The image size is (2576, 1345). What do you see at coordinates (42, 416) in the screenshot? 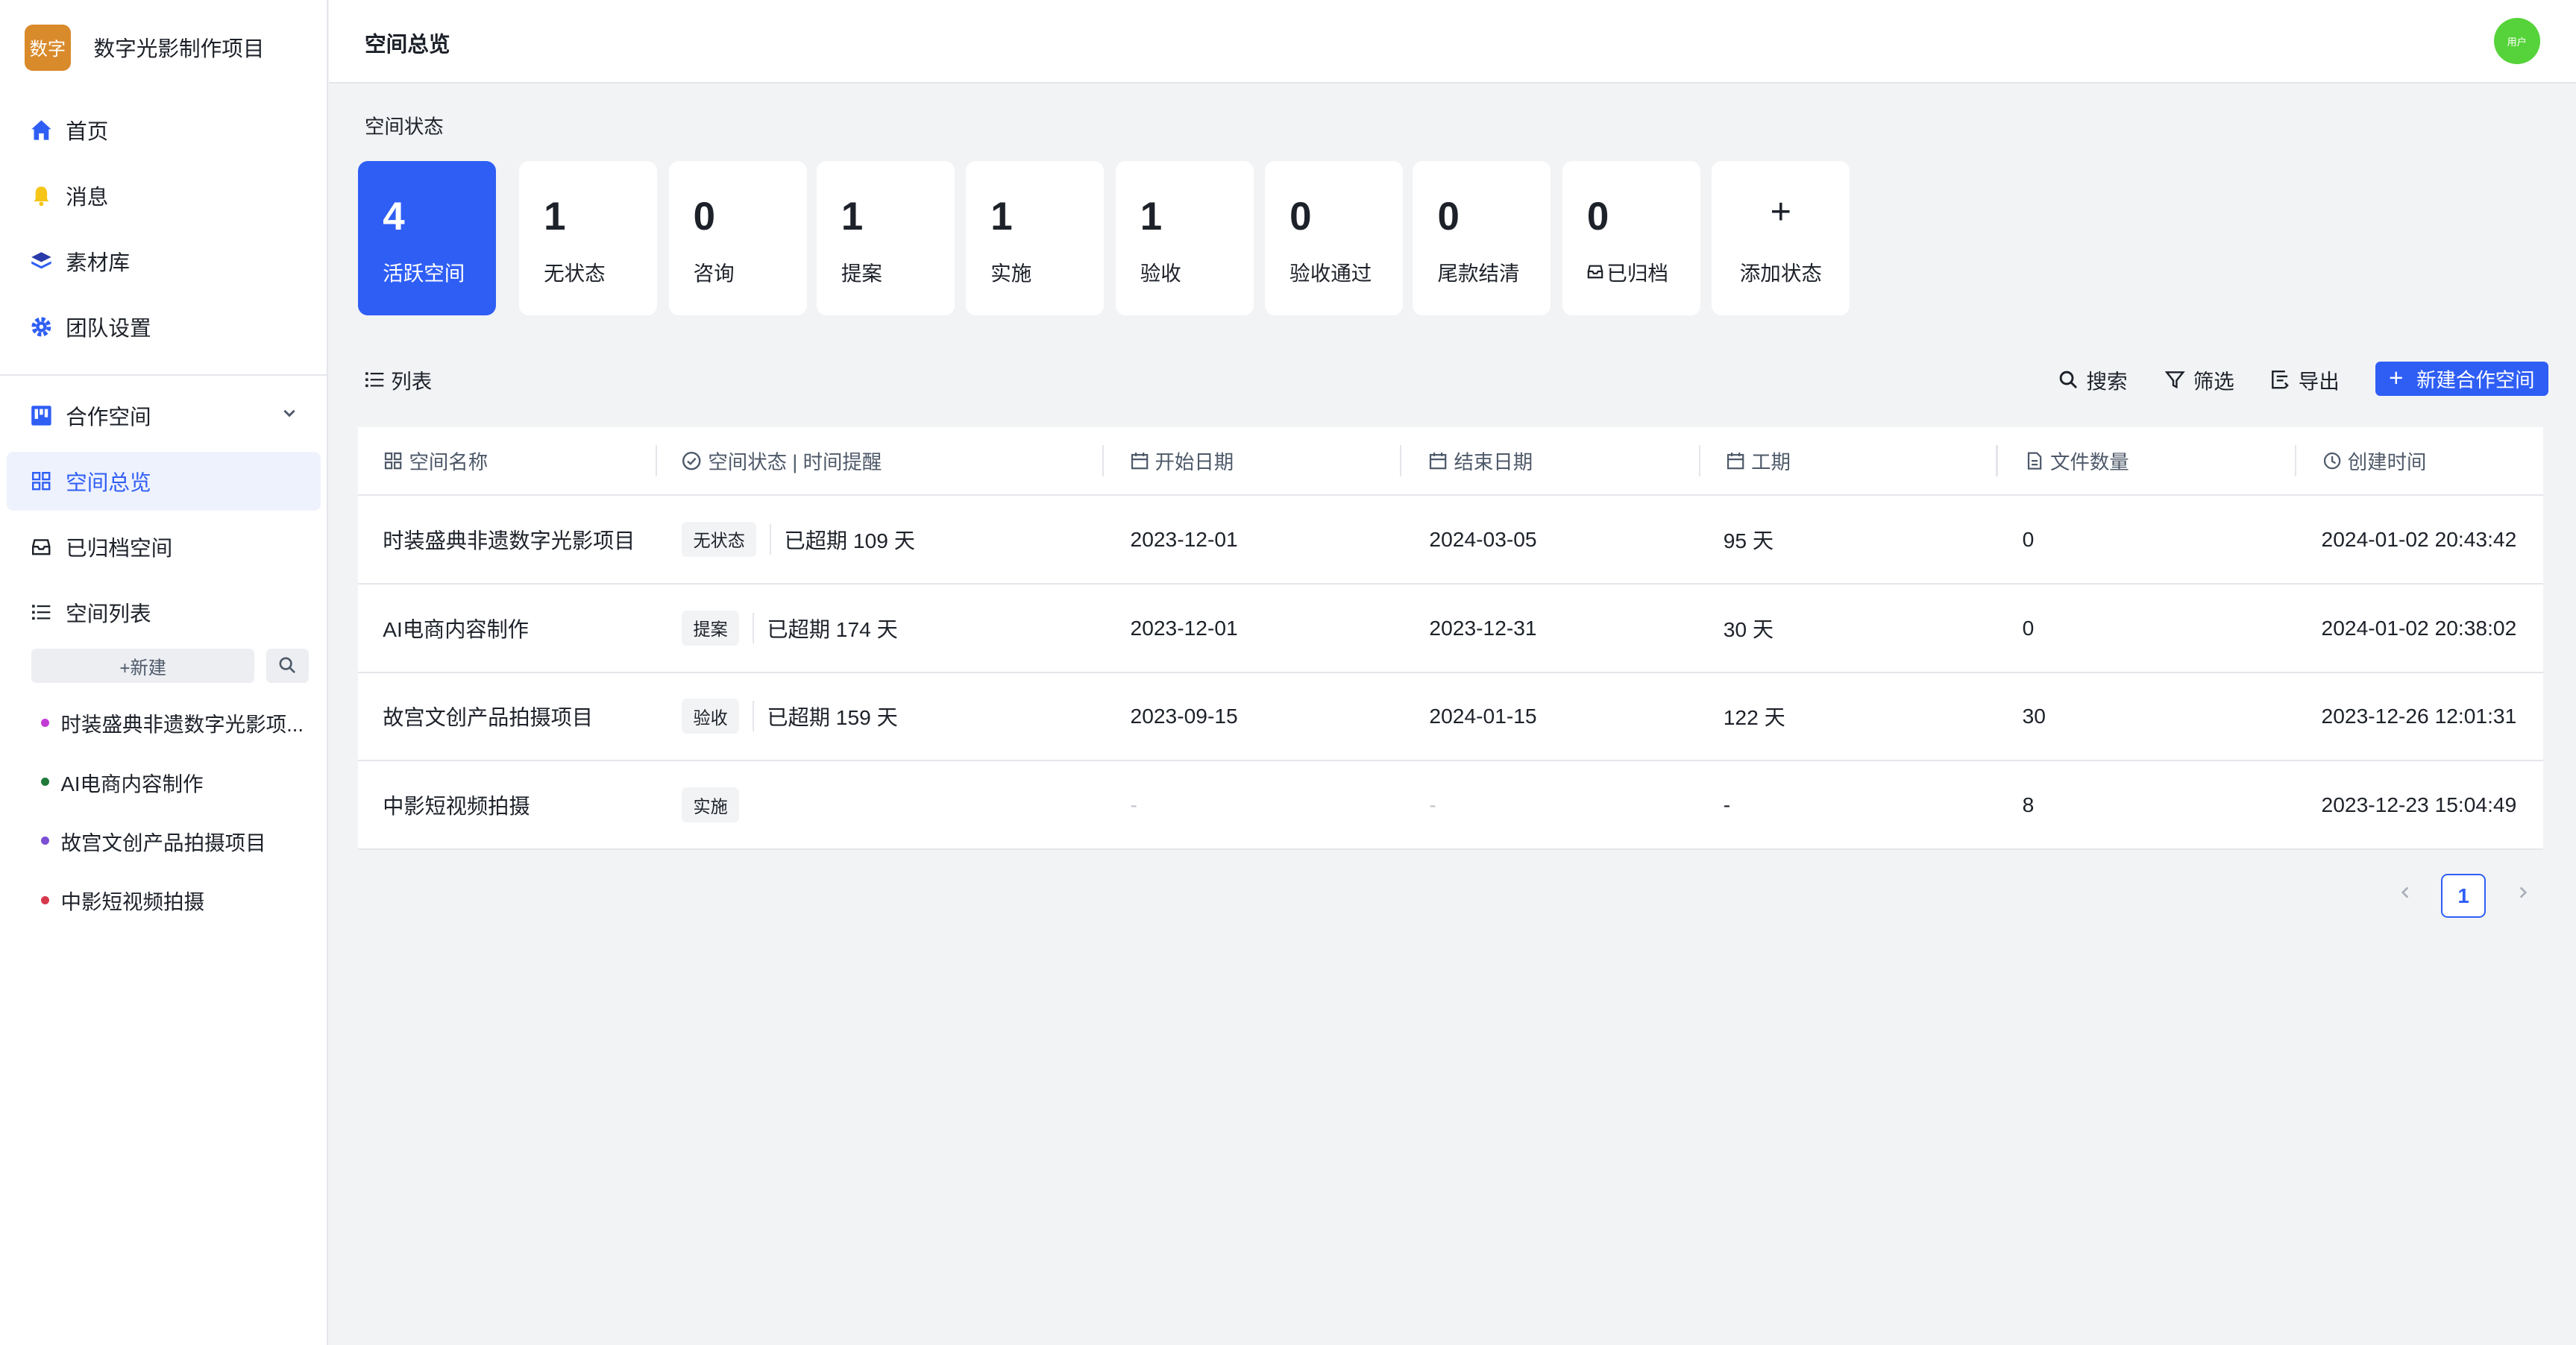
I see `kanban-icon` at bounding box center [42, 416].